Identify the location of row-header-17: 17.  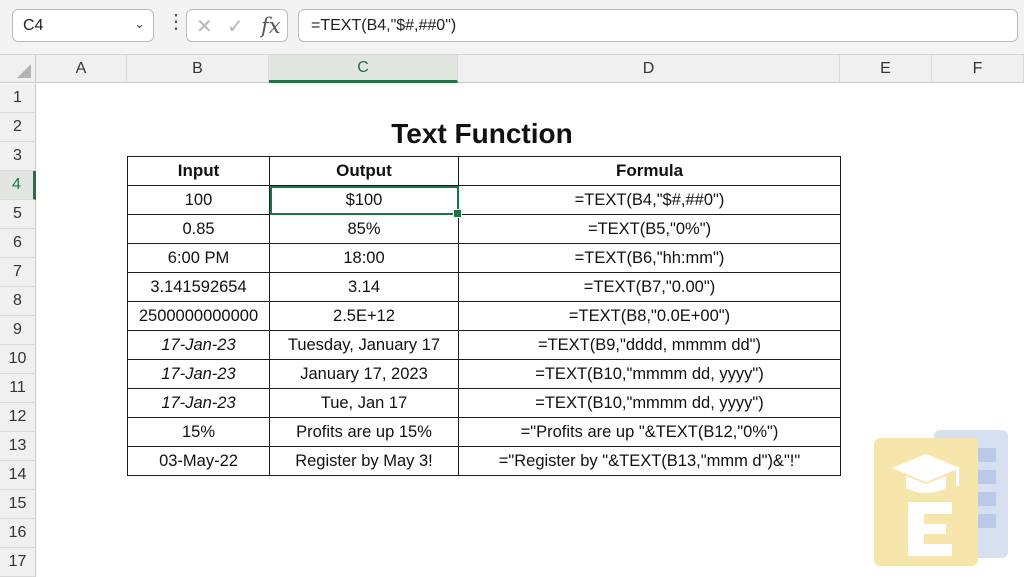
(18, 562).